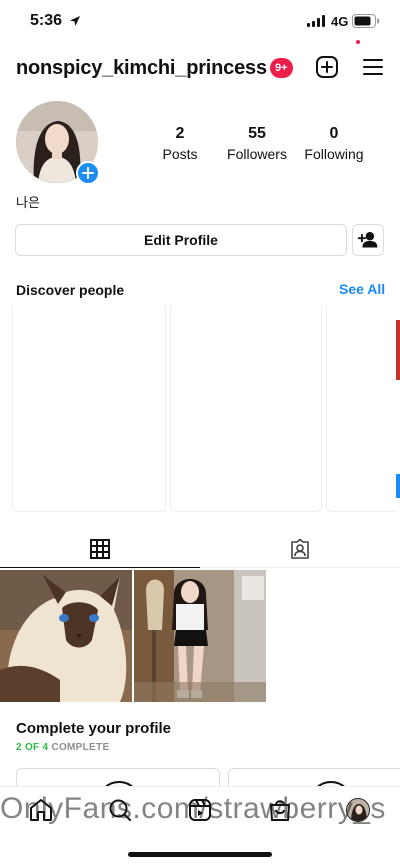 The height and width of the screenshot is (866, 400). I want to click on notification-badge: 9+, so click(281, 68).